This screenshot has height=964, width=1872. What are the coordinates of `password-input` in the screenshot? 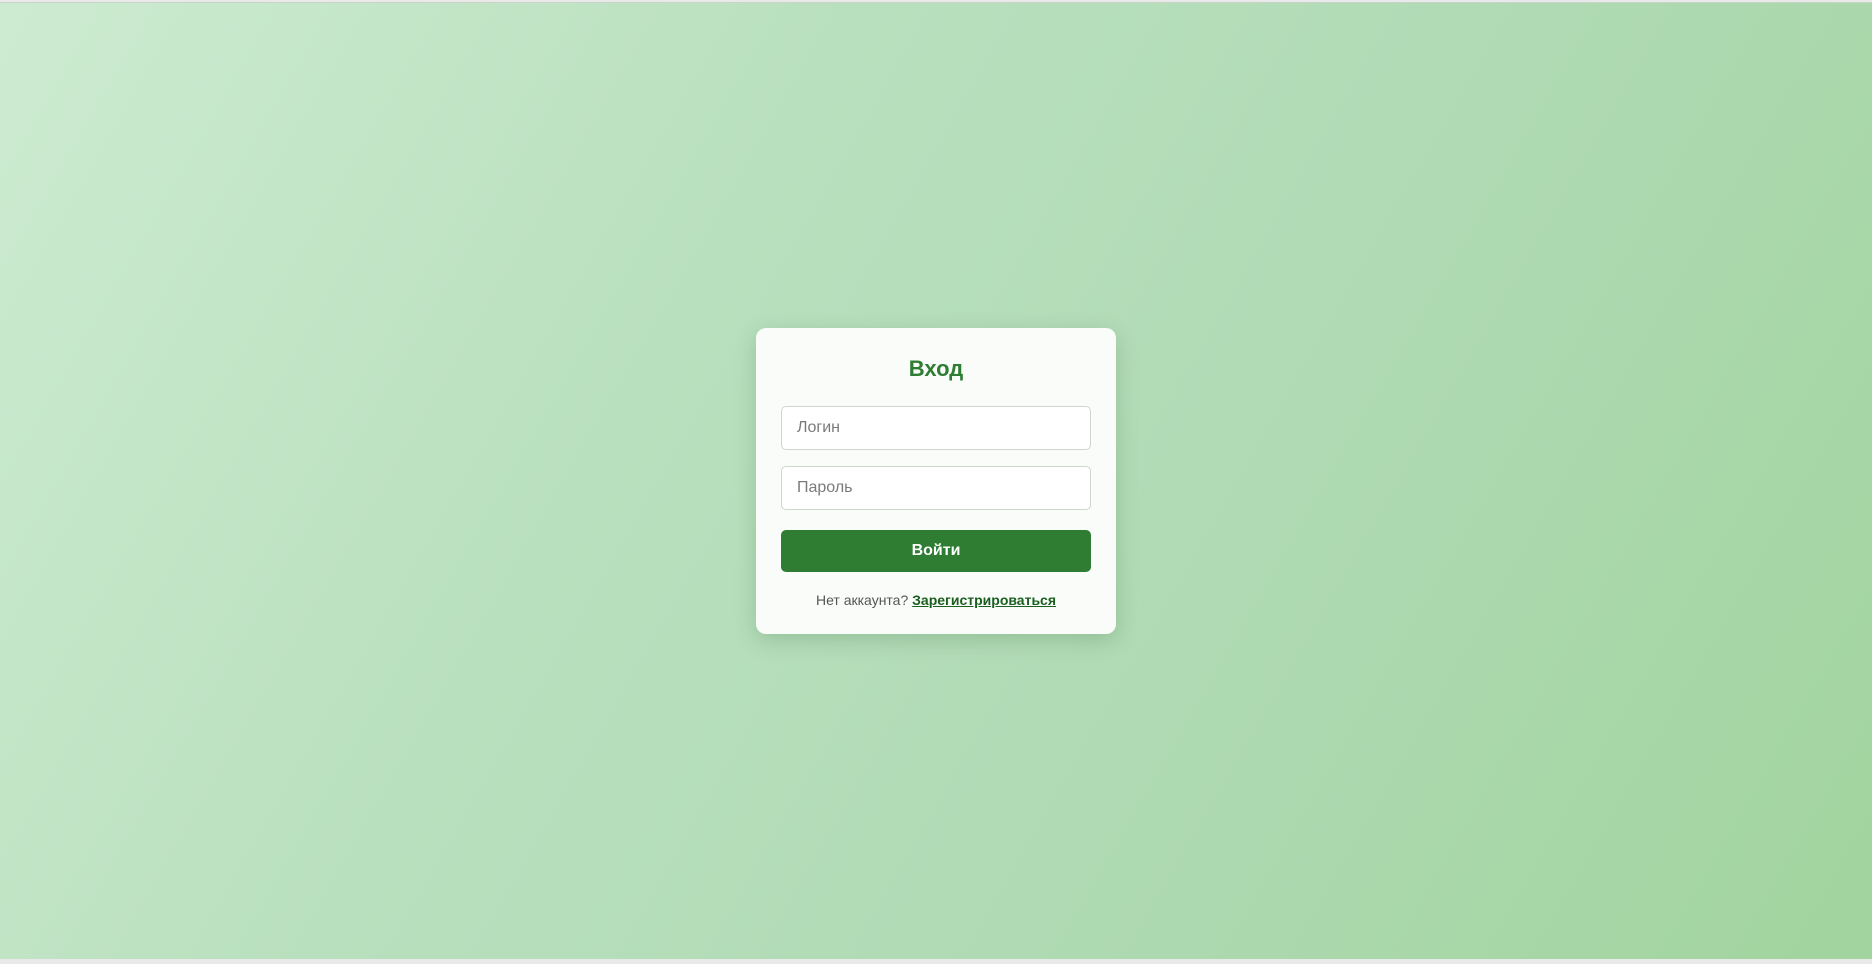 It's located at (936, 488).